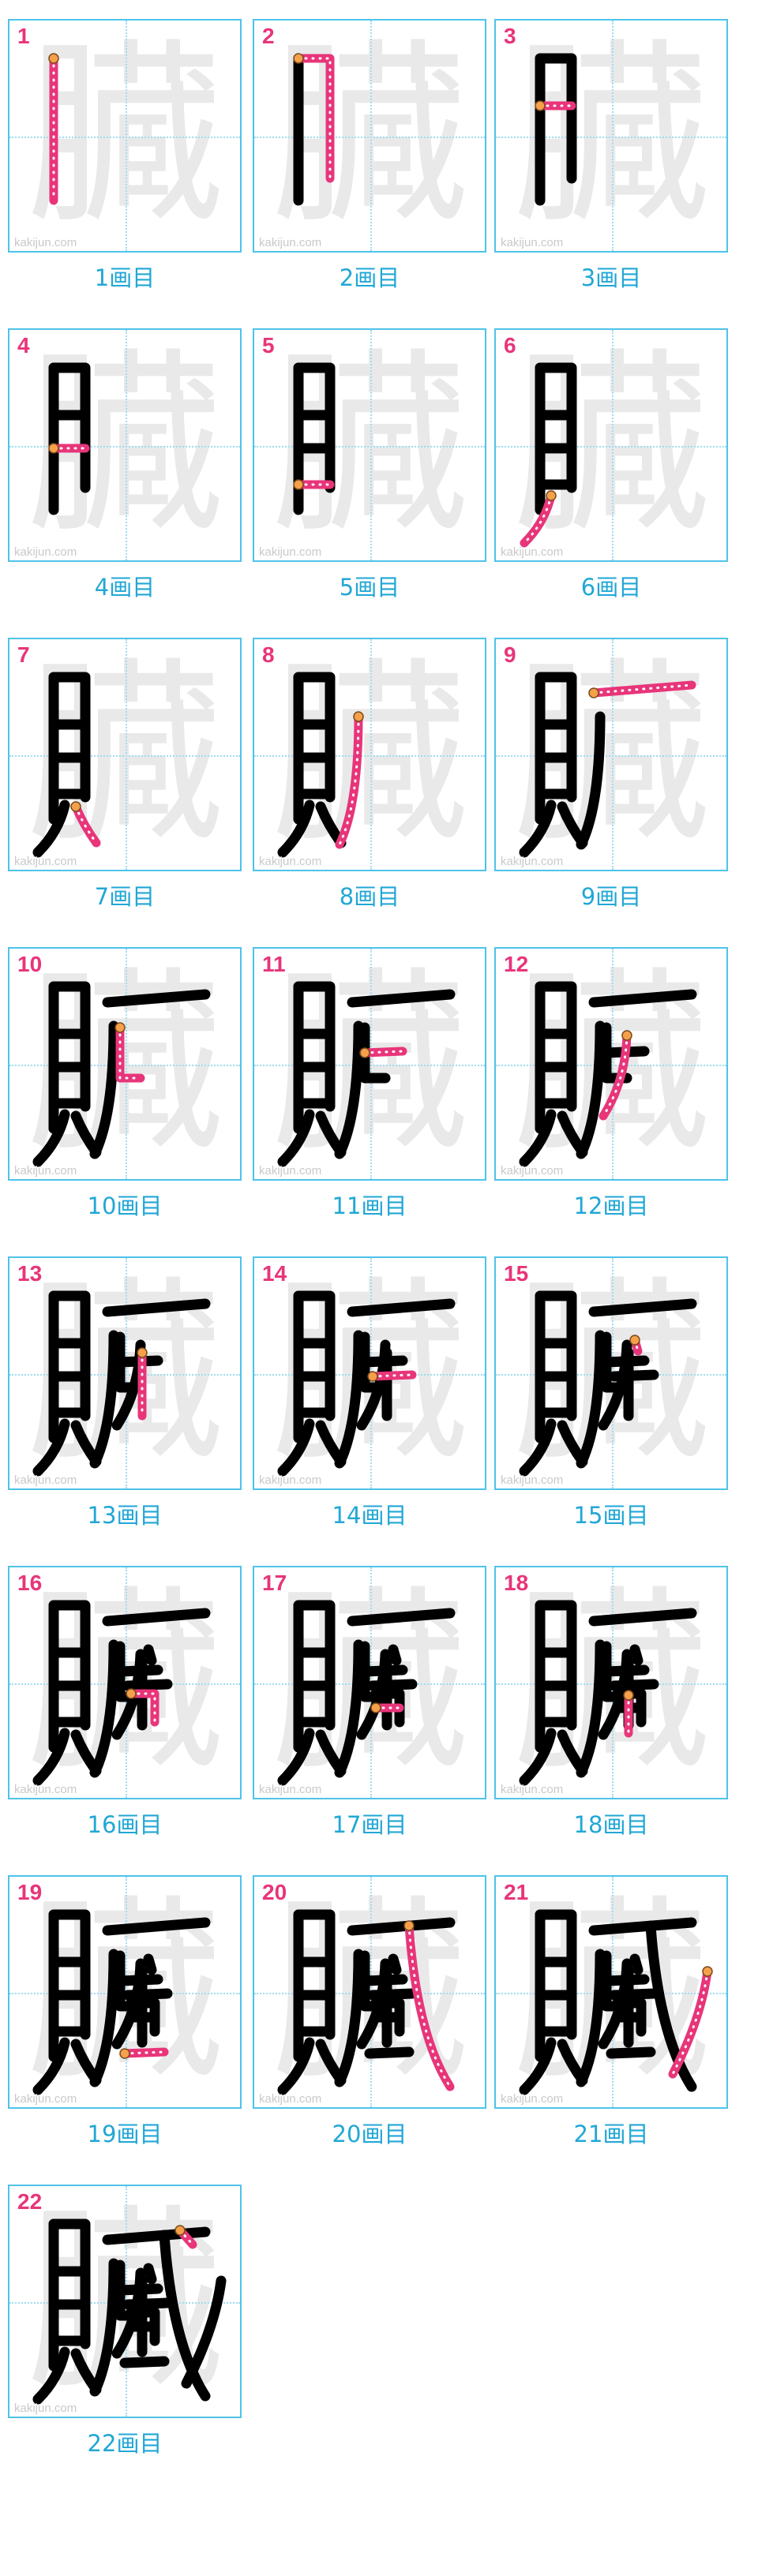  What do you see at coordinates (347, 1824) in the screenshot?
I see `caption-number: 17` at bounding box center [347, 1824].